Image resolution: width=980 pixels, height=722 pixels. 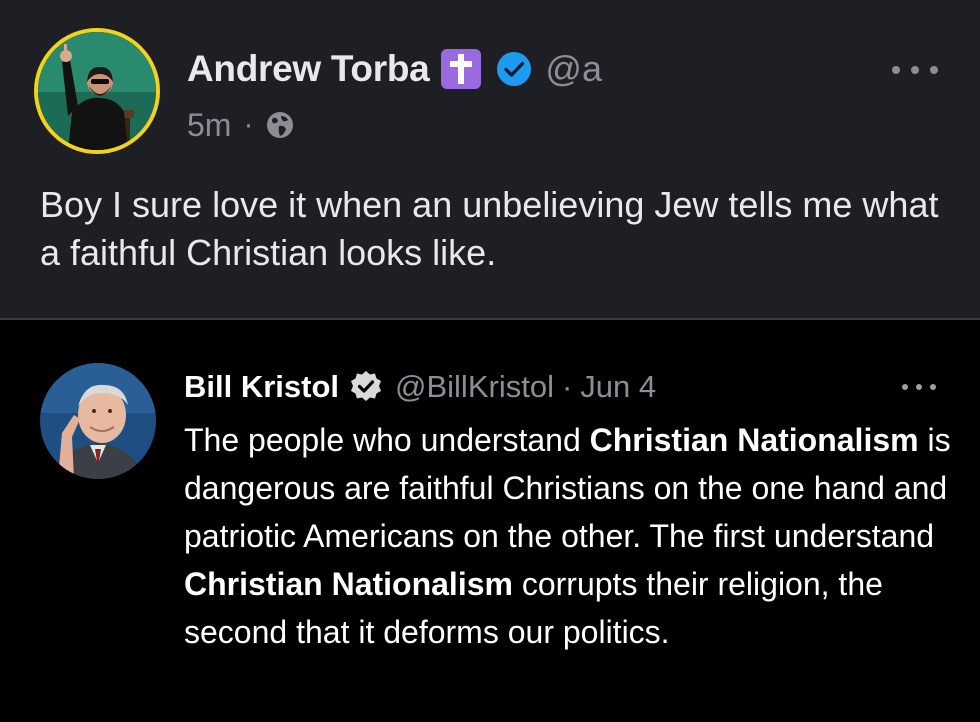 I want to click on cross-emoji-icon, so click(x=461, y=69).